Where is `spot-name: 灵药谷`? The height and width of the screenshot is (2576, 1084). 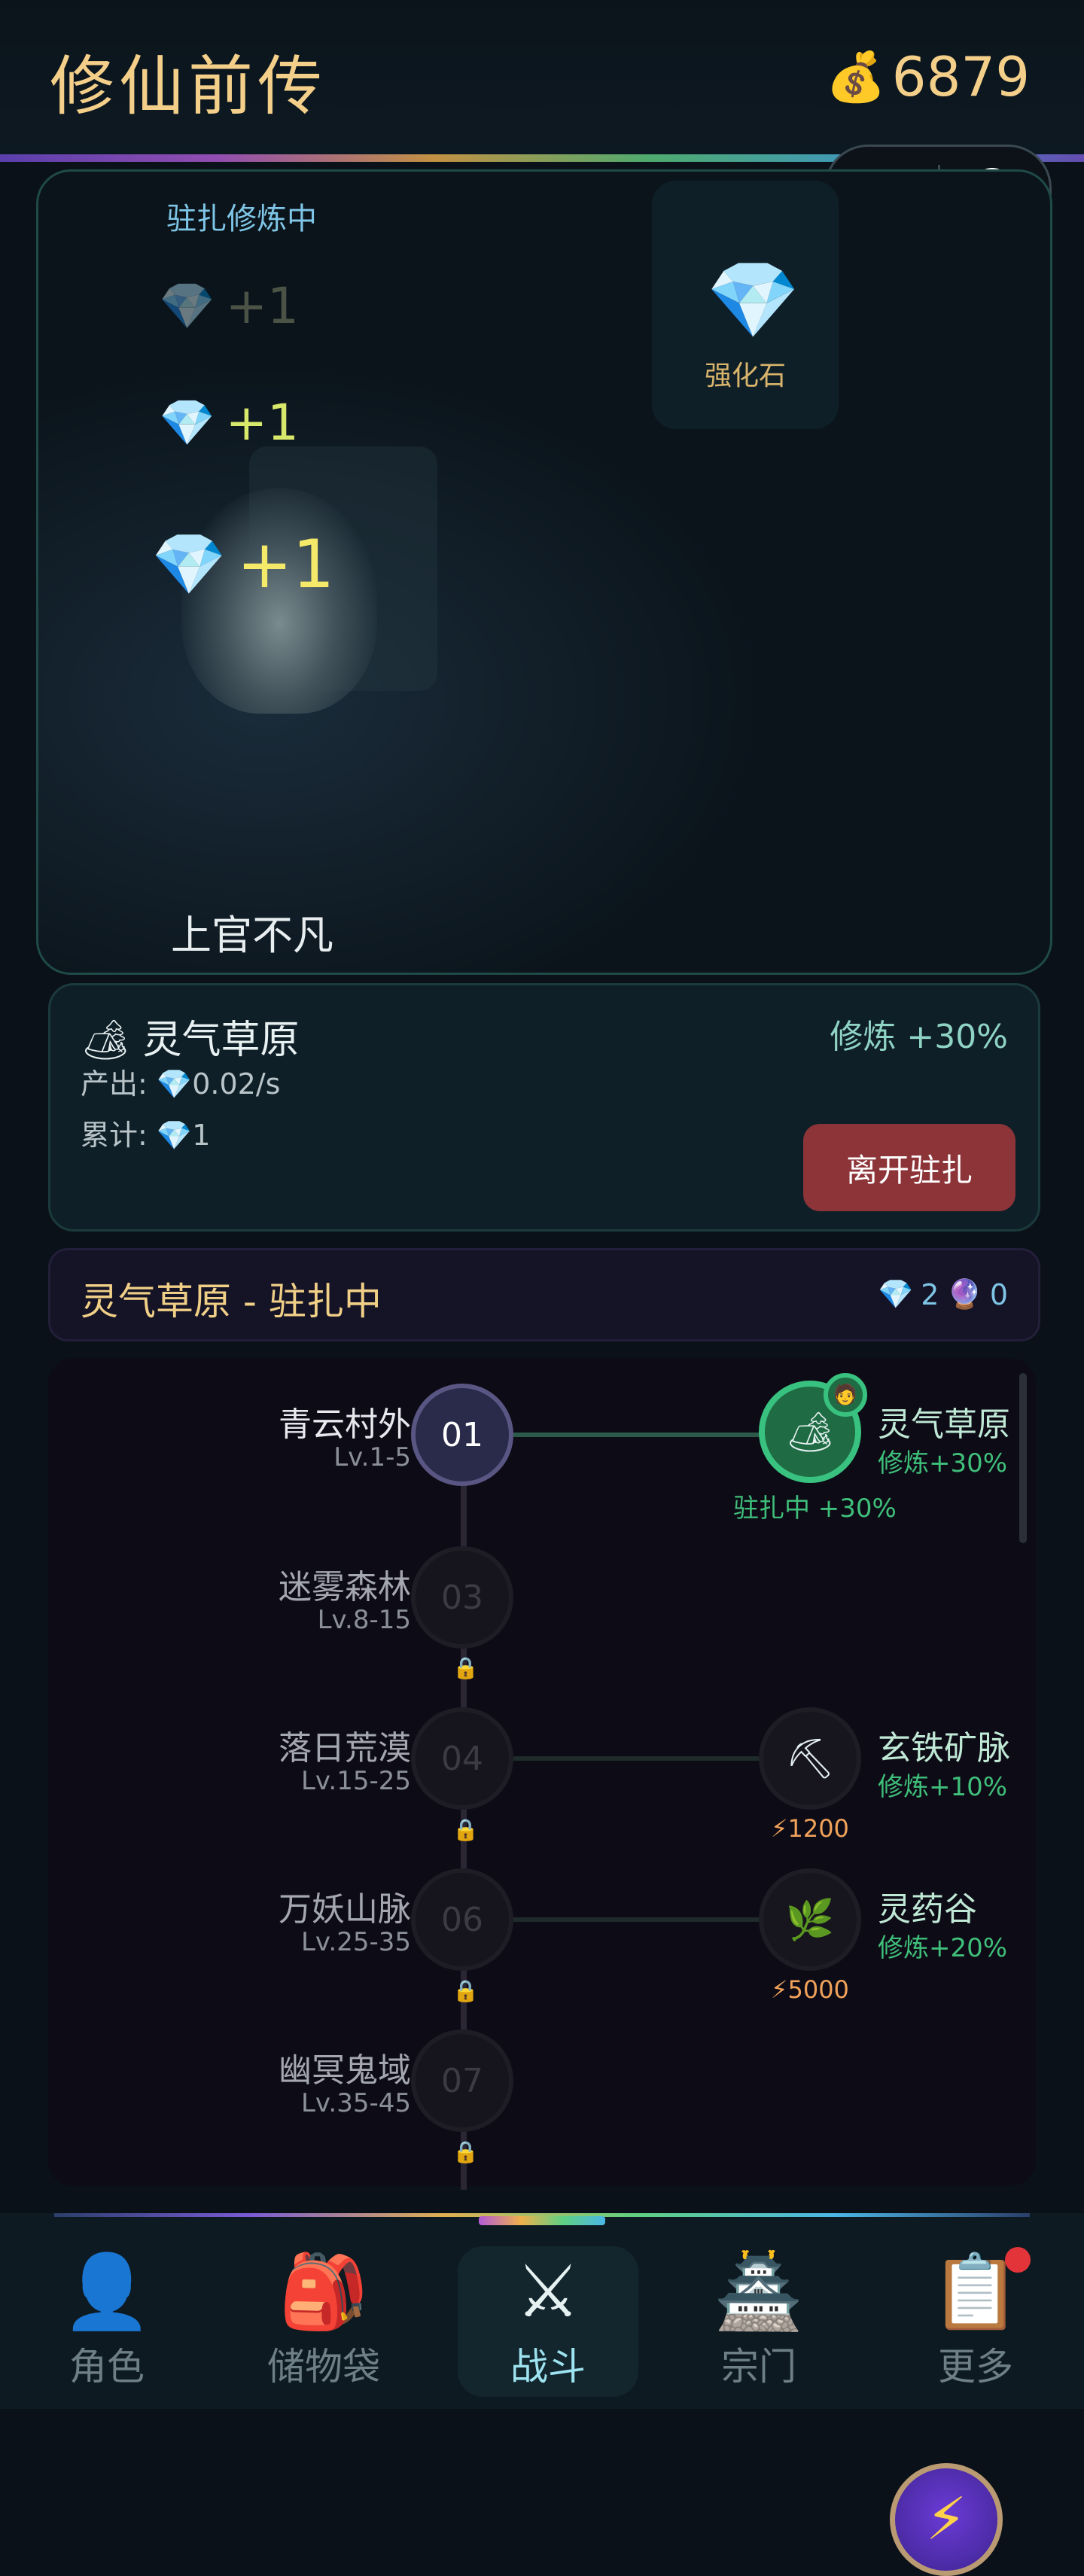
spot-name: 灵药谷 is located at coordinates (927, 1910).